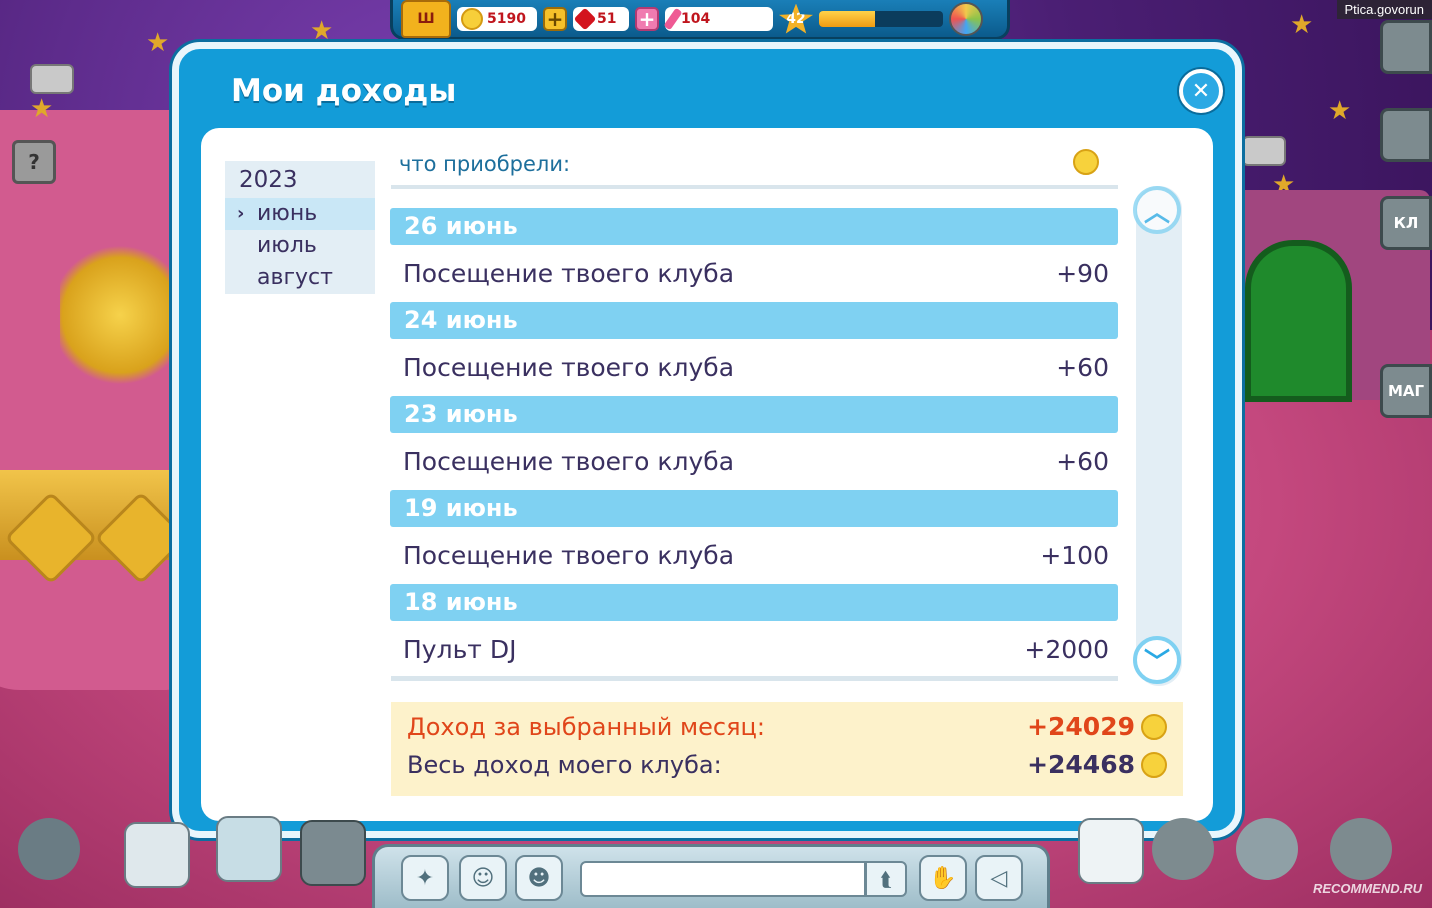 The width and height of the screenshot is (1432, 908). Describe the element at coordinates (287, 213) in the screenshot. I see `month-label: июнь` at that location.